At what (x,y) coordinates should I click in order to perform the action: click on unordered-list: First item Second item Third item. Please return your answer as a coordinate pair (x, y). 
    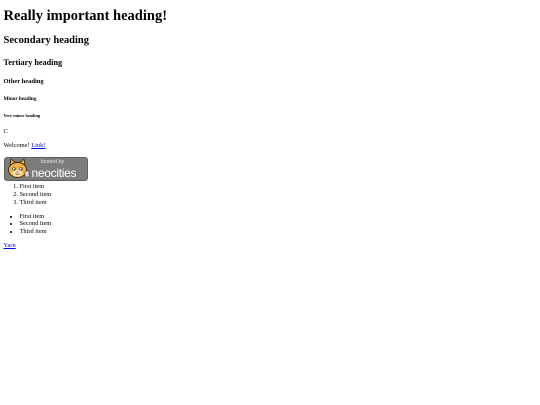
    Looking at the image, I should click on (270, 224).